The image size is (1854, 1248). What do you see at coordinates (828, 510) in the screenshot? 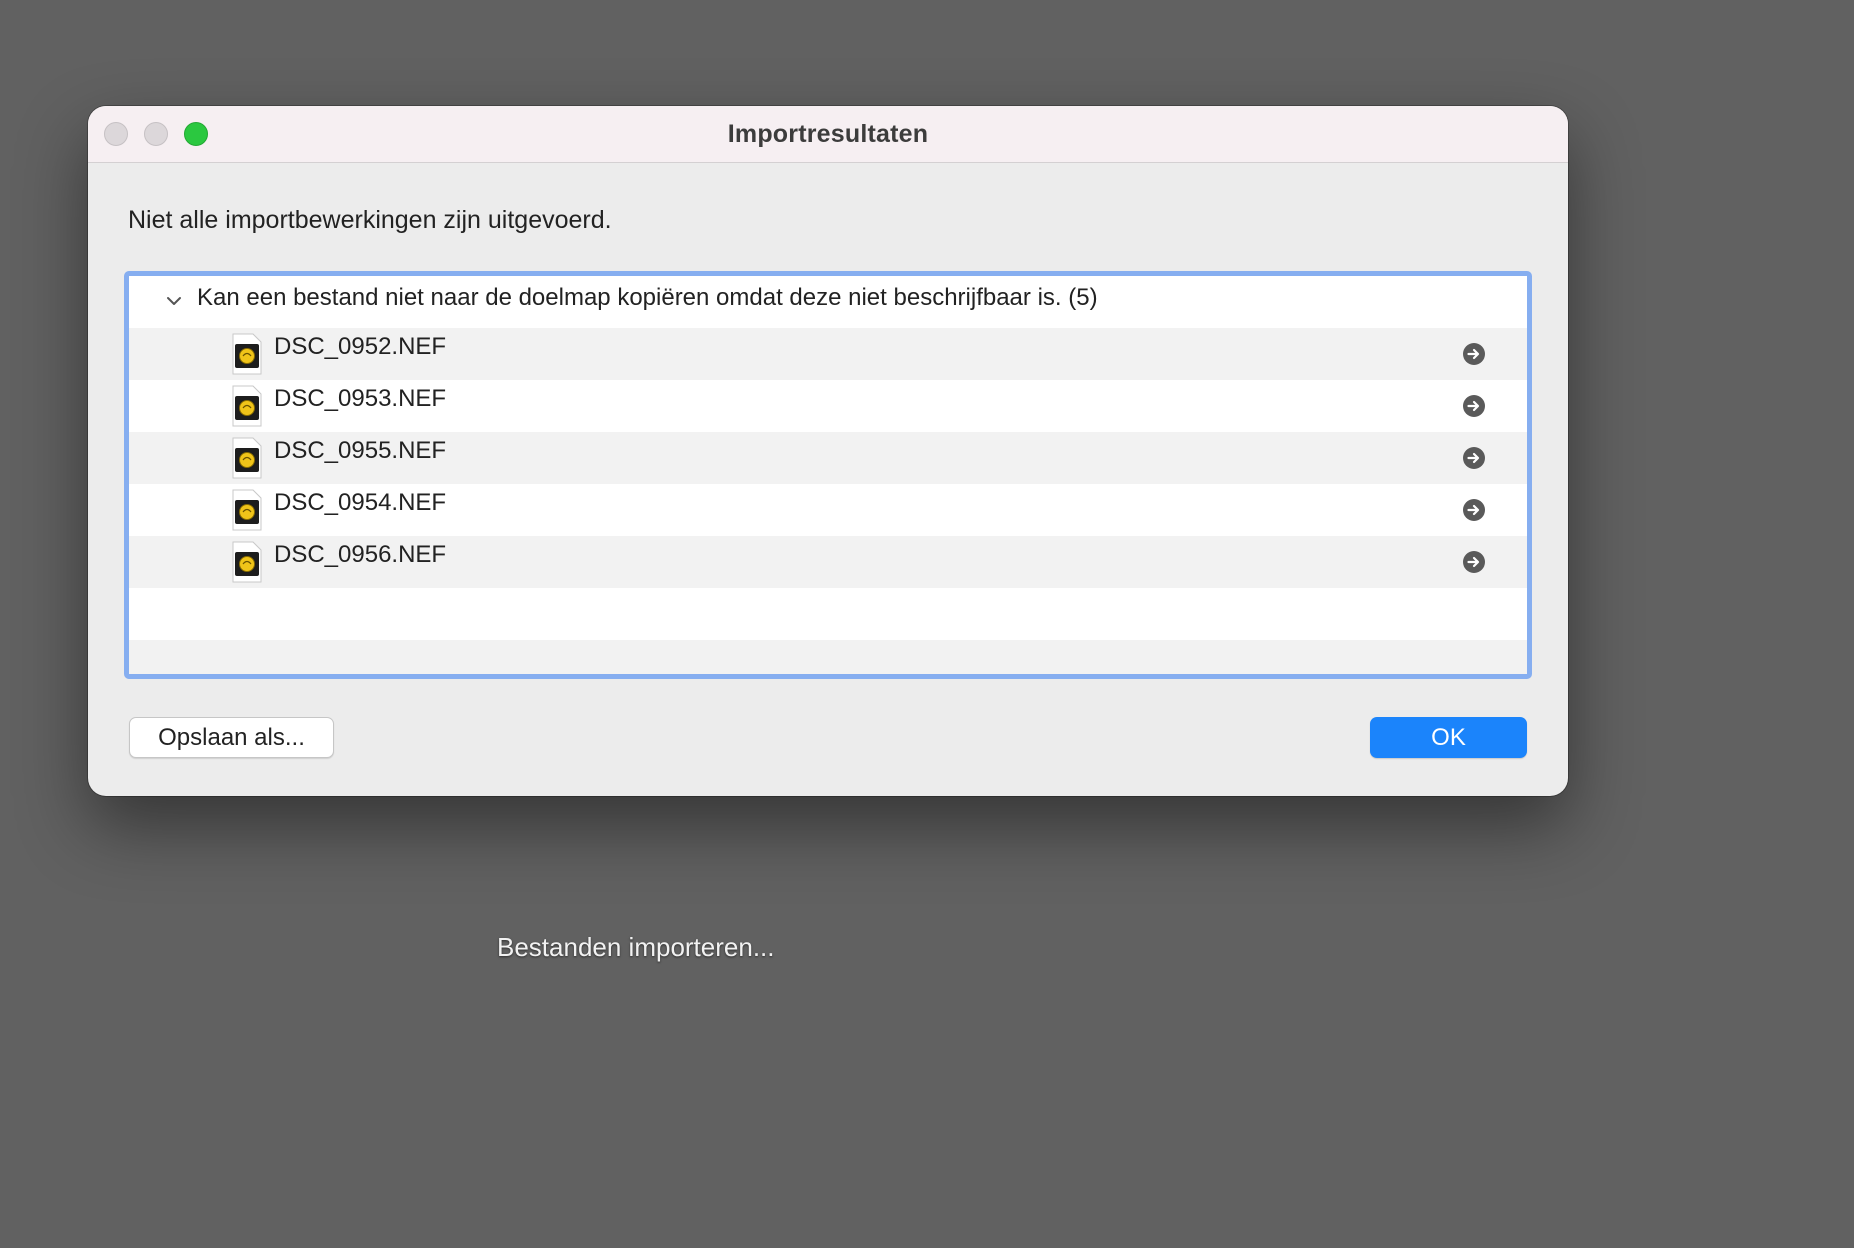
I see `file-row: DSC_0954.NEF` at bounding box center [828, 510].